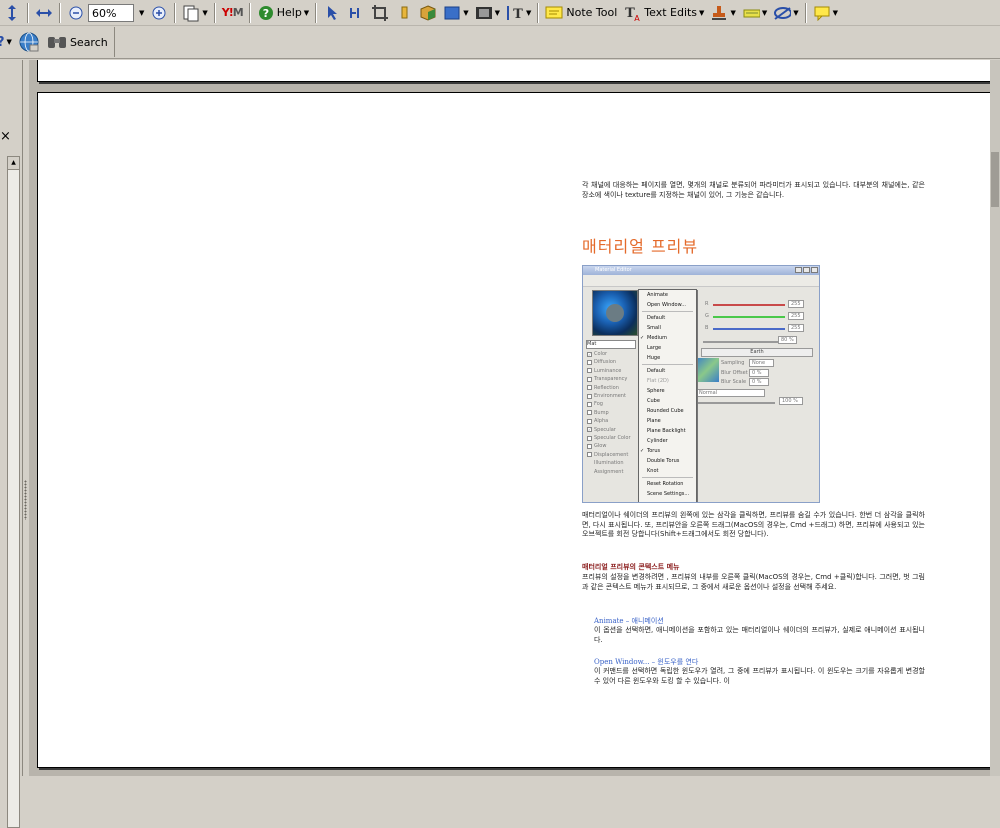  Describe the element at coordinates (791, 401) in the screenshot. I see `mix-strength-value: 100 %` at that location.